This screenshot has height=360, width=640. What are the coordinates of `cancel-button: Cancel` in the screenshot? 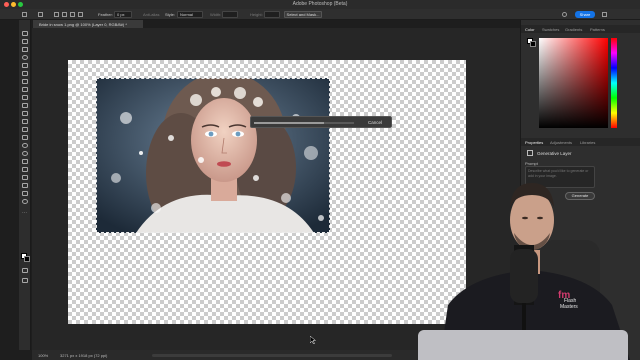 It's located at (375, 122).